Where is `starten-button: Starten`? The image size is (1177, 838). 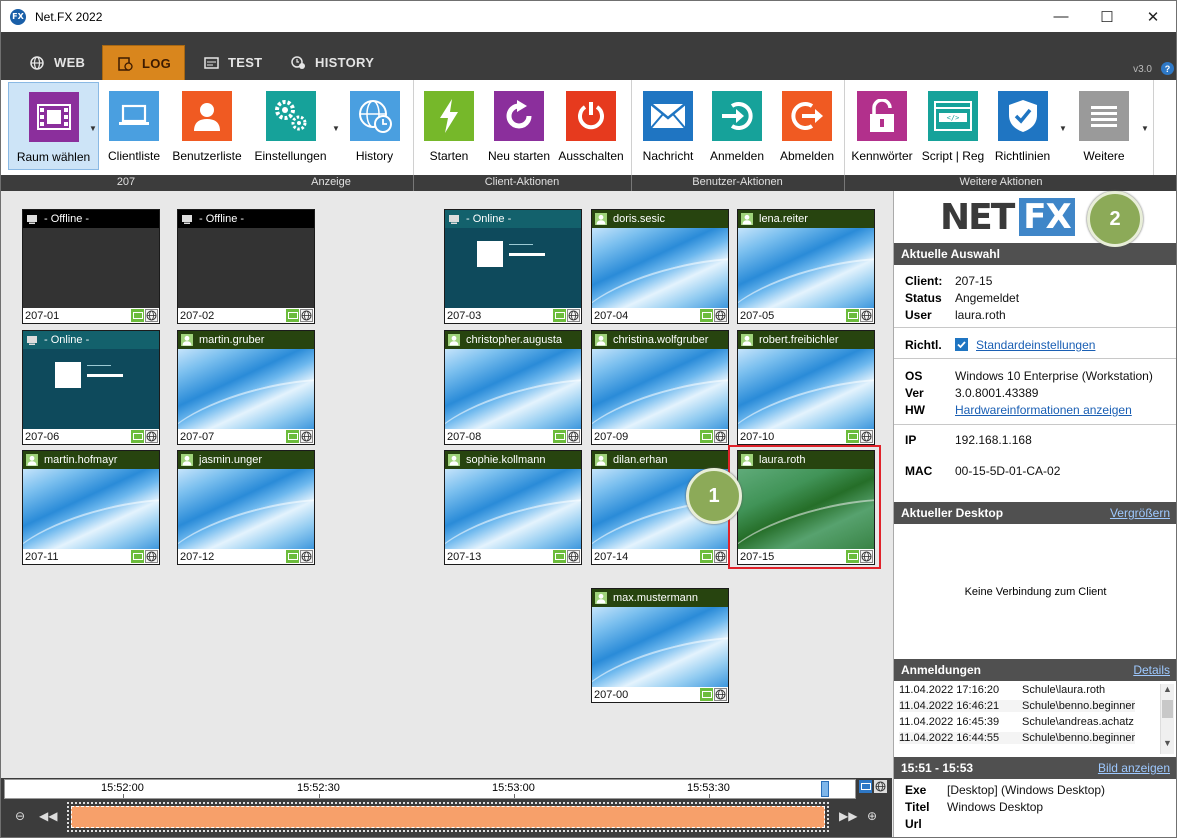
starten-button: Starten is located at coordinates (449, 126).